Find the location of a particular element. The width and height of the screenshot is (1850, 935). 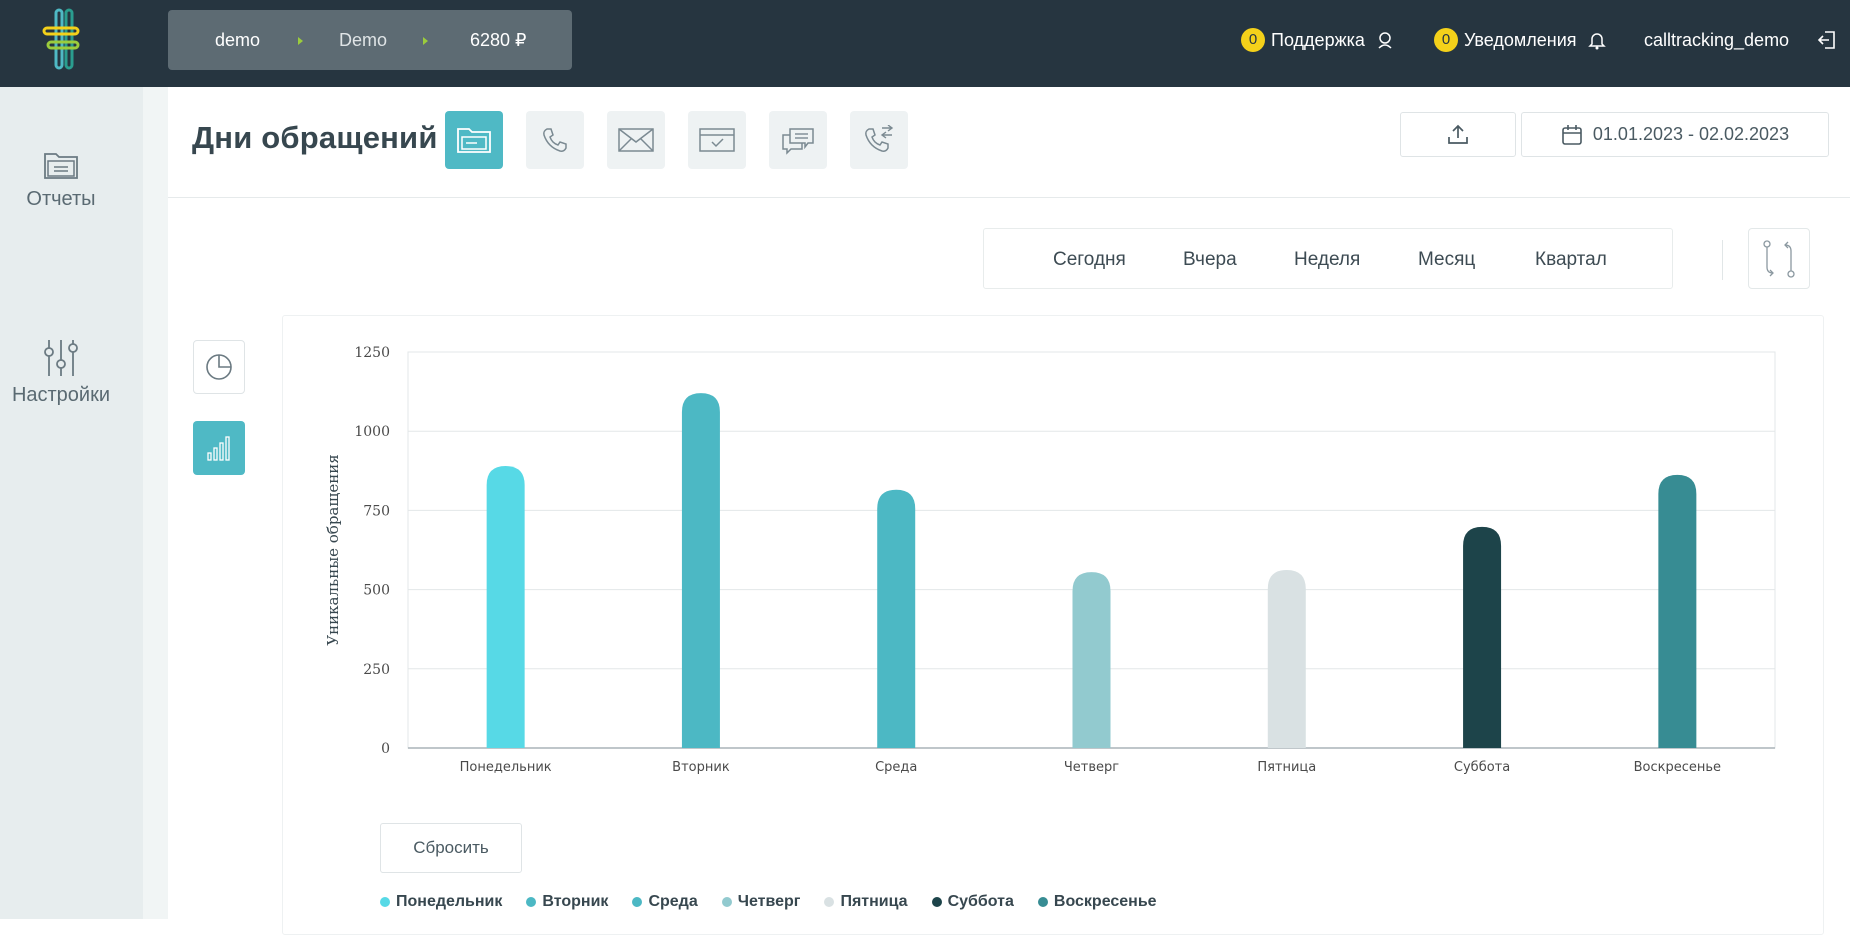

notifications-count-badge: 0 is located at coordinates (1446, 40).